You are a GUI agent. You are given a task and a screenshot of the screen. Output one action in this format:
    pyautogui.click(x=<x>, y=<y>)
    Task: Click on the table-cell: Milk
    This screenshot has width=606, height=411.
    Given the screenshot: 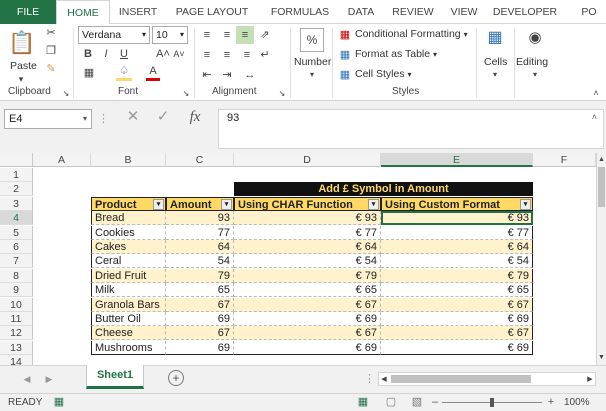 What is the action you would take?
    pyautogui.click(x=128, y=290)
    